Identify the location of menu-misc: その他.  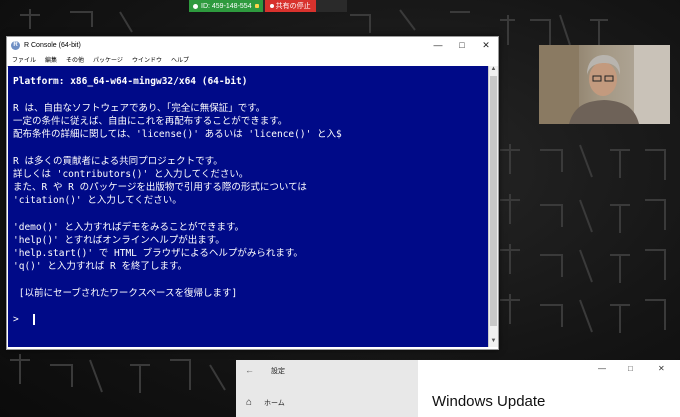
(75, 59).